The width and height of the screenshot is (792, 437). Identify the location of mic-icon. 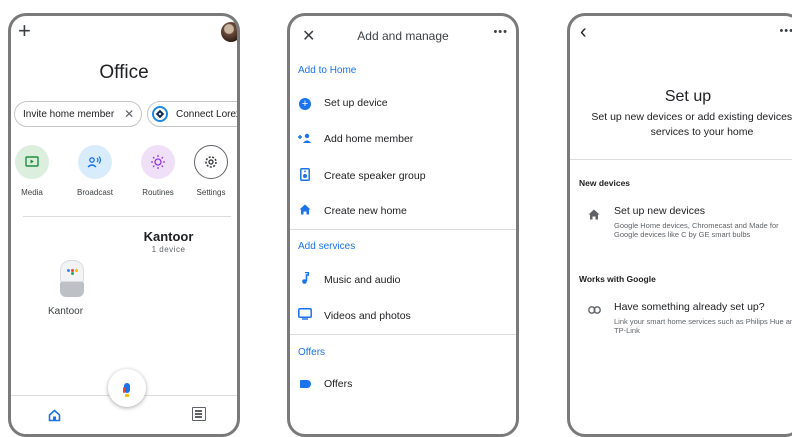
(126, 390).